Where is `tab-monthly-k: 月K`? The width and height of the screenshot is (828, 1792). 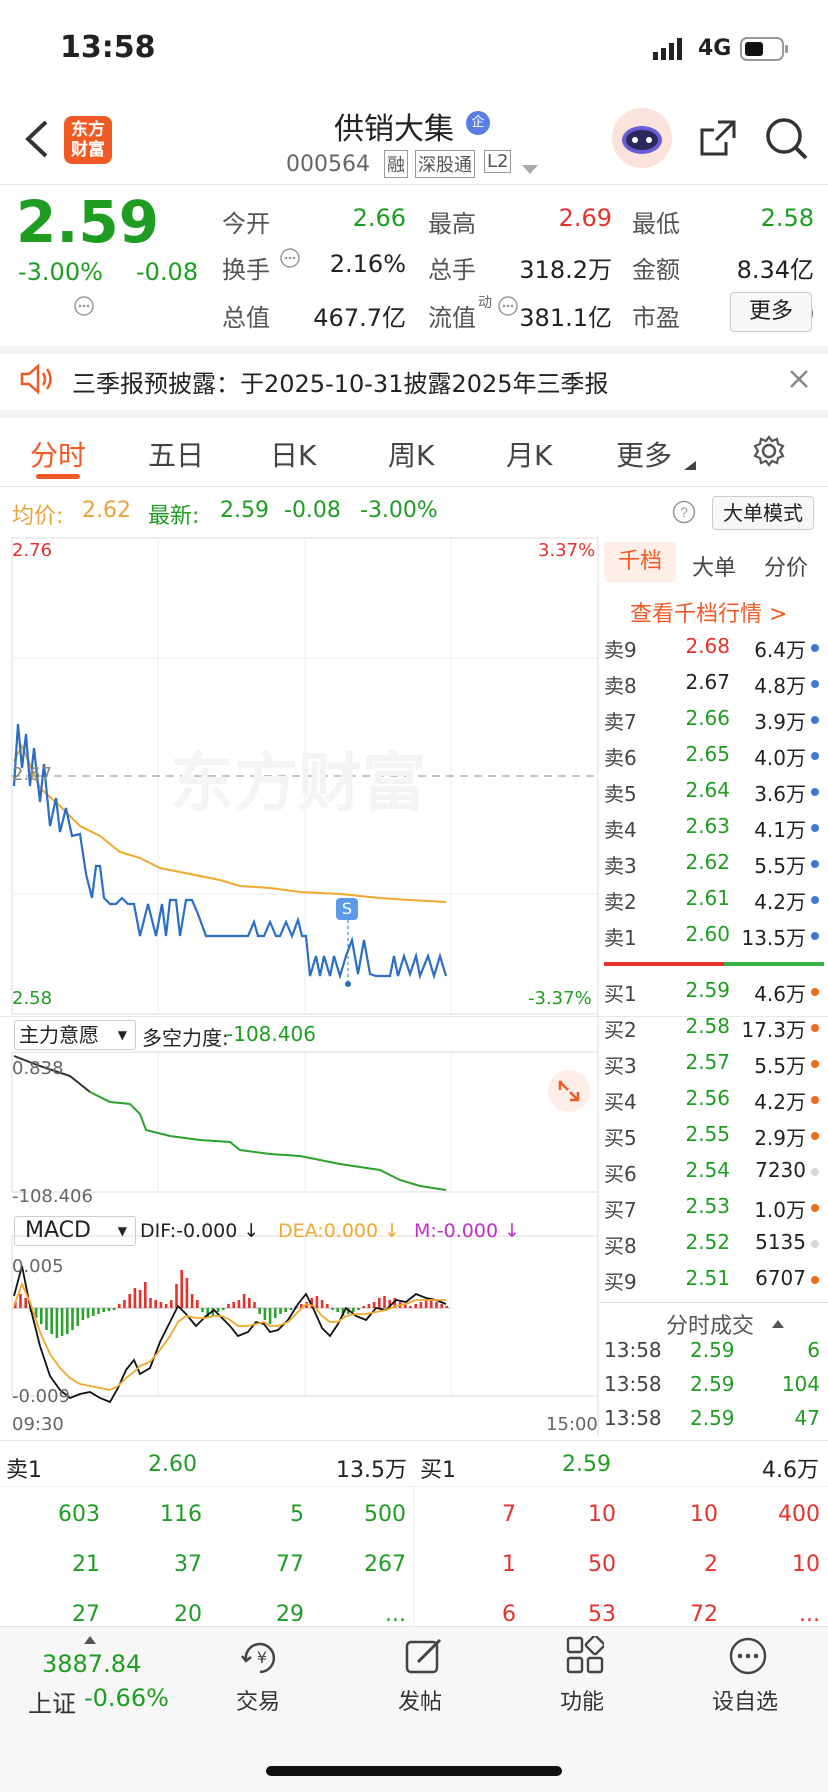 tab-monthly-k: 月K is located at coordinates (529, 454).